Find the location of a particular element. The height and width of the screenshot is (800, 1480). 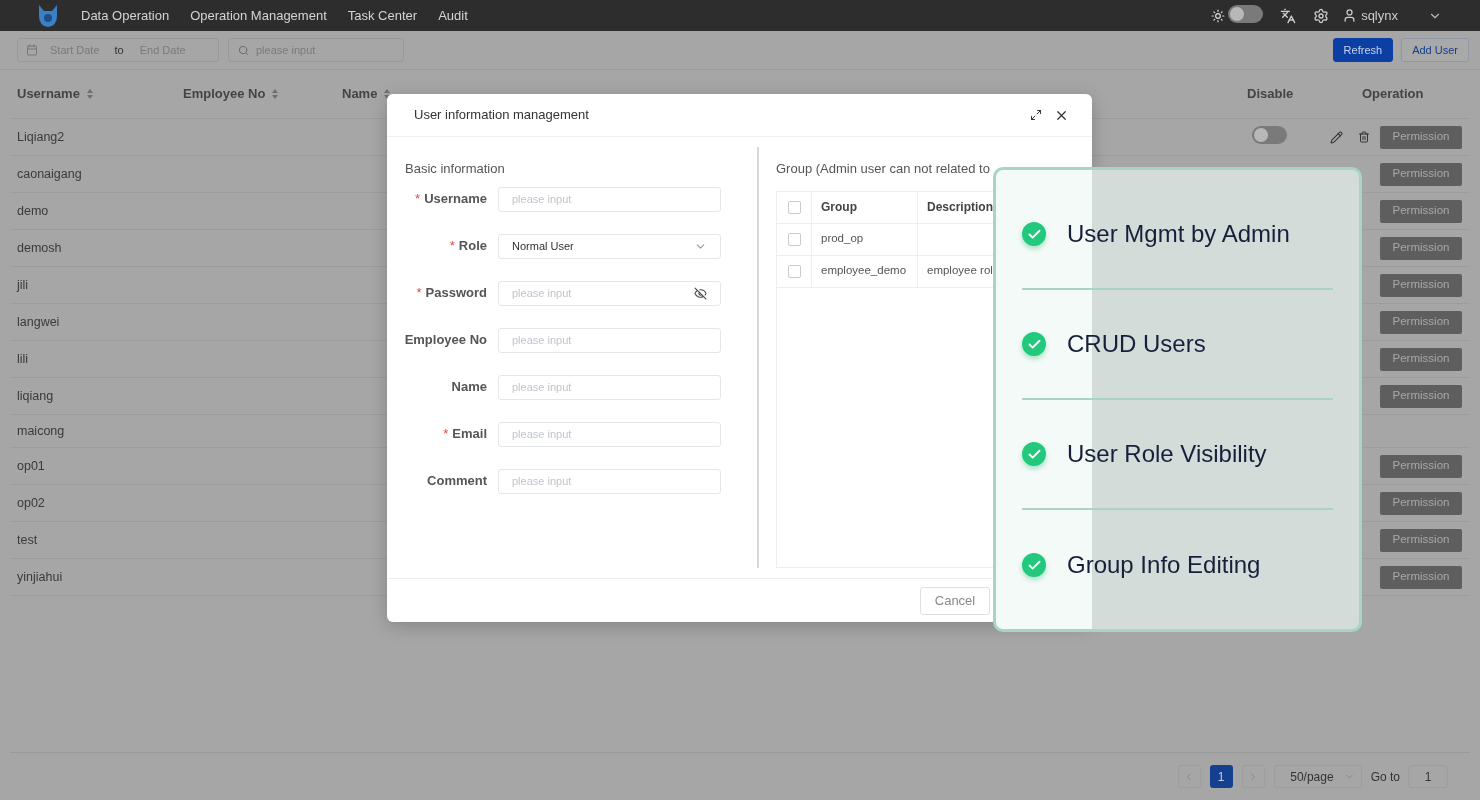

toolbar-button: Add User is located at coordinates (1435, 50).